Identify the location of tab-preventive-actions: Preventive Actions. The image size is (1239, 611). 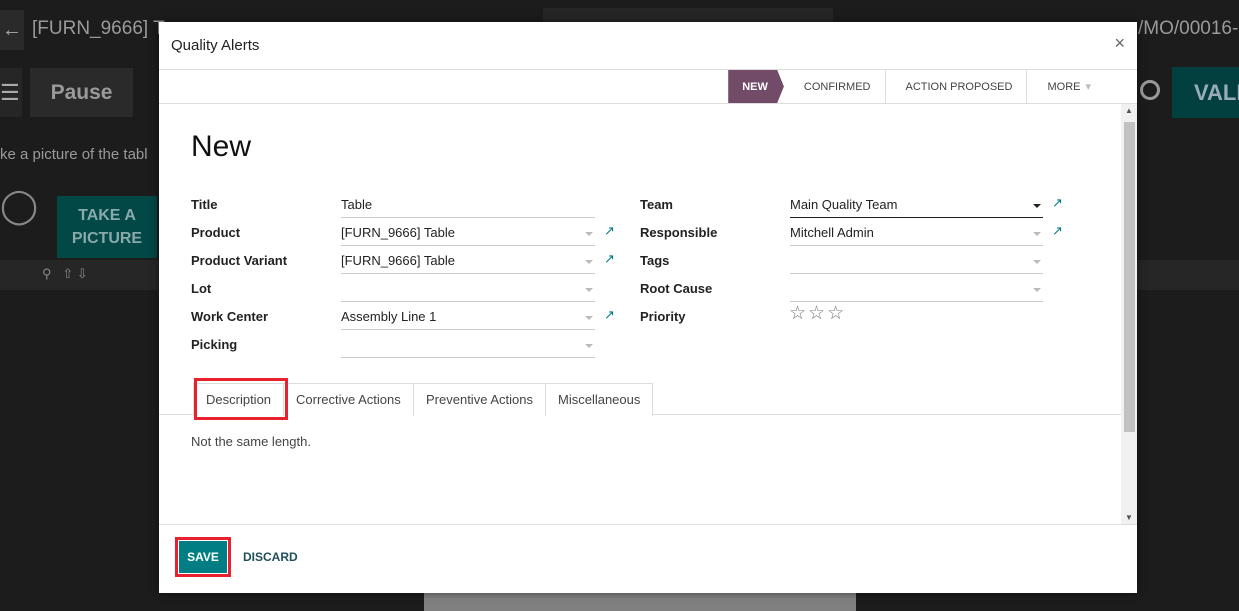
(479, 399).